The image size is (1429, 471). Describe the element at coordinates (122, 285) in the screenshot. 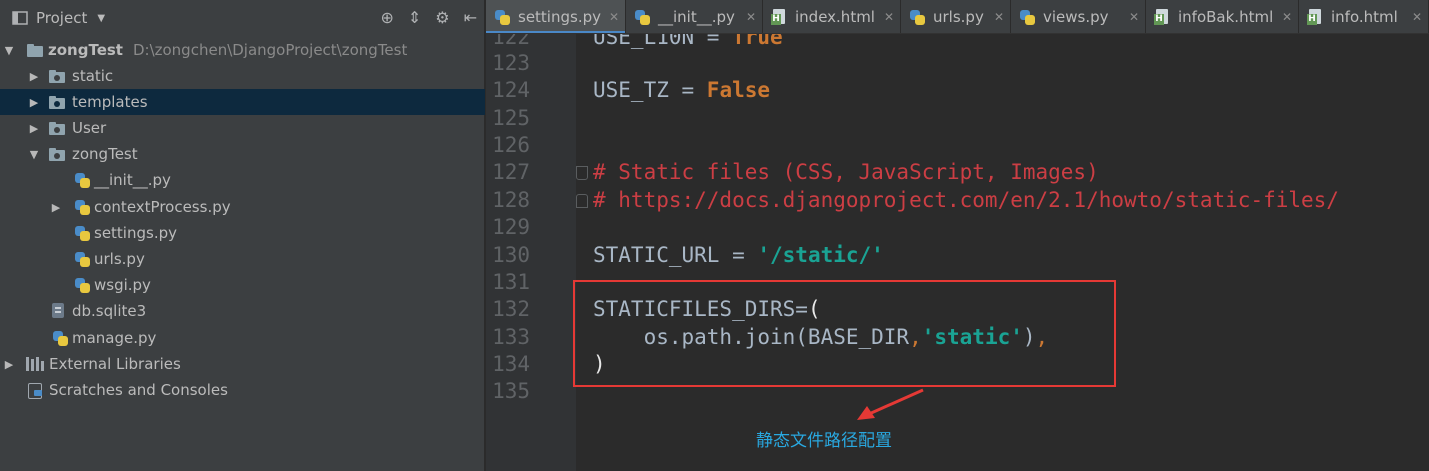

I see `tree-item-label: wsgi.py` at that location.